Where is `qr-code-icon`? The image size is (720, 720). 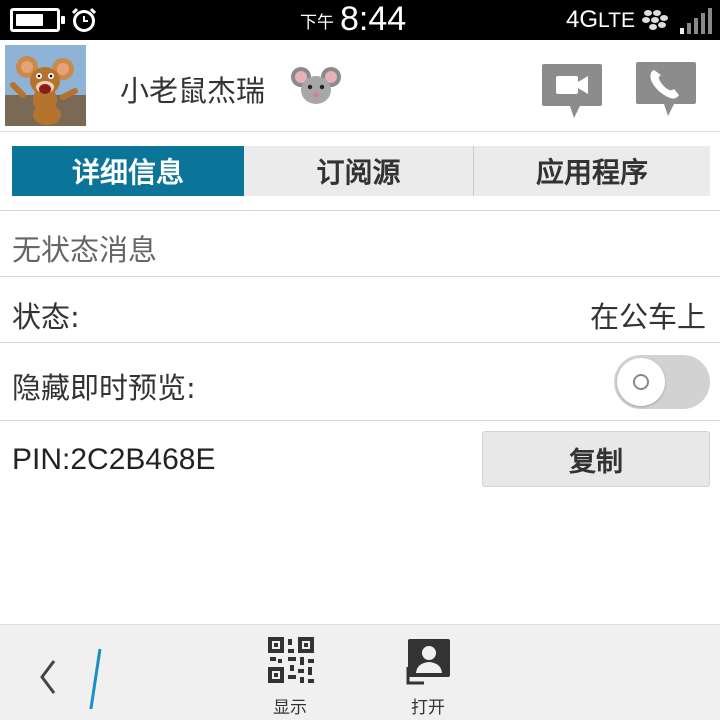
qr-code-icon is located at coordinates (291, 660).